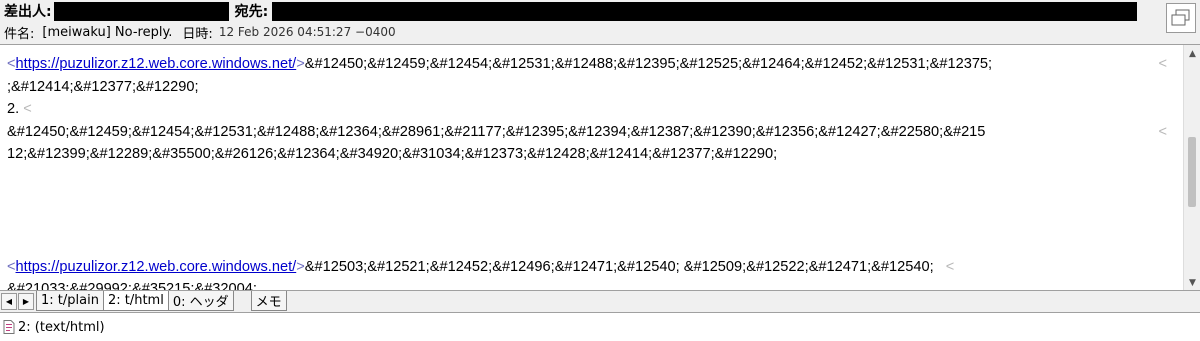 This screenshot has width=1200, height=341. I want to click on part-tab-bar: ◀ ▶ 1: t/plain 2: t/html 0: ヘッダ メモ, so click(600, 301).